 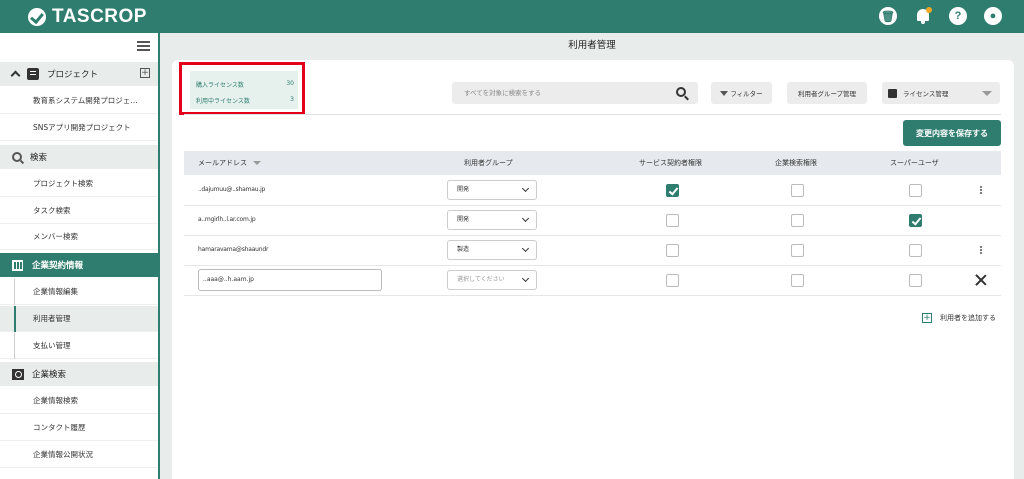 I want to click on sidebar-section-label: 検索, so click(x=39, y=158).